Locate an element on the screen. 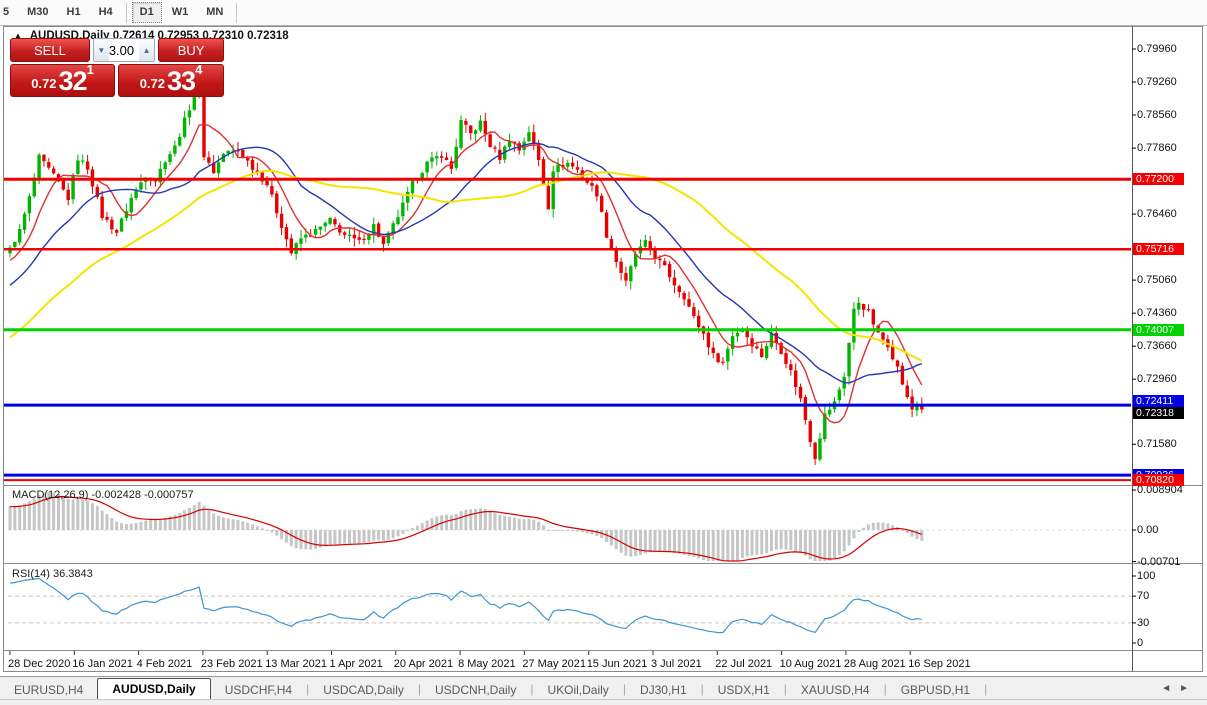  sell-price-prefix: 0.72 is located at coordinates (44, 83).